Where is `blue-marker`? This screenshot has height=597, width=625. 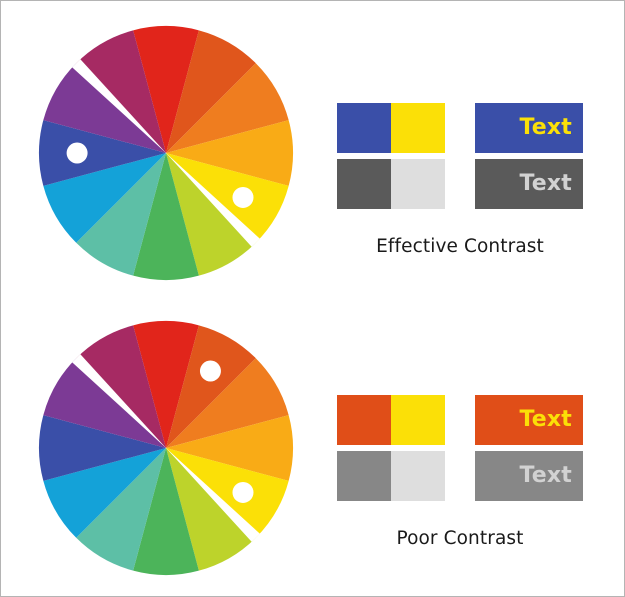 blue-marker is located at coordinates (77, 153).